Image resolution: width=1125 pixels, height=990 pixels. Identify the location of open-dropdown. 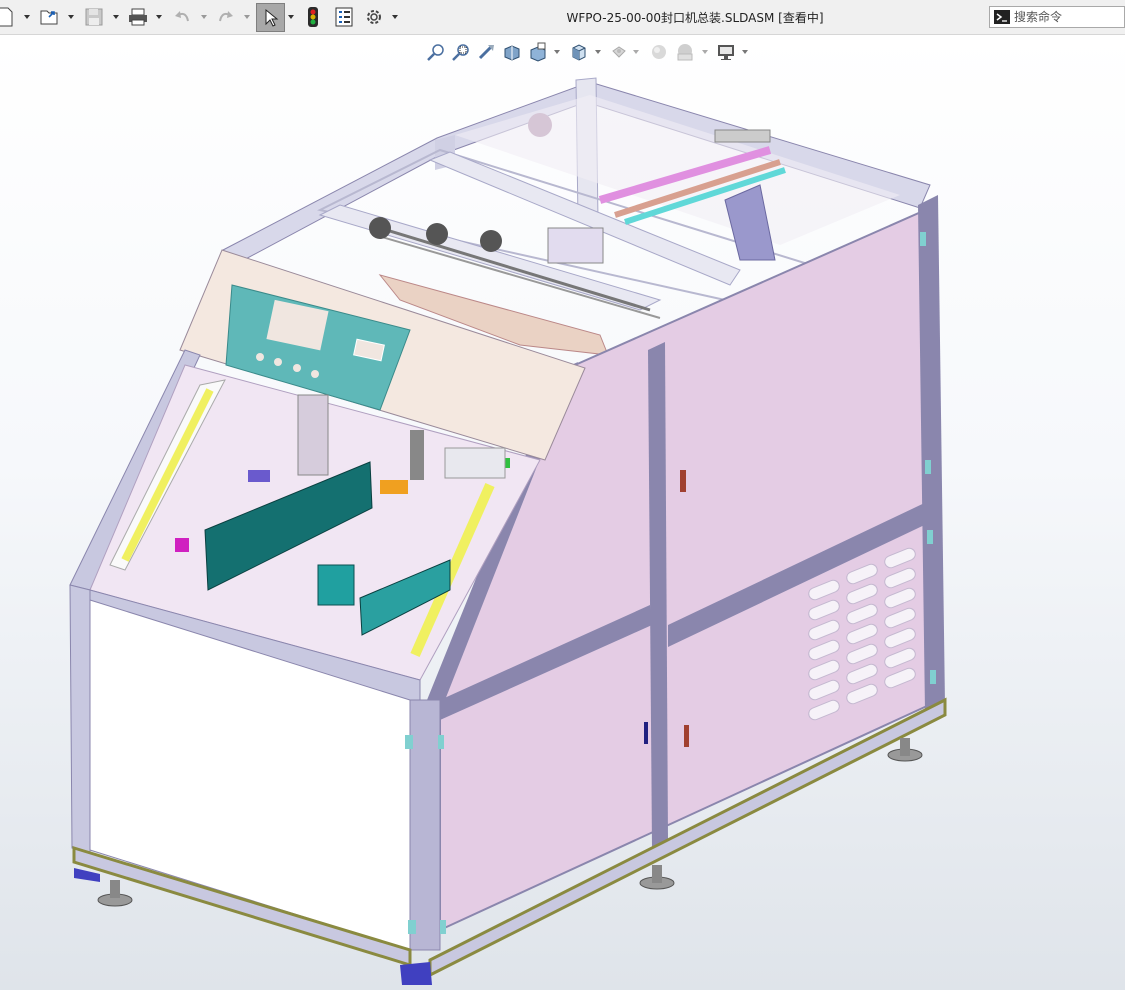
(71, 17).